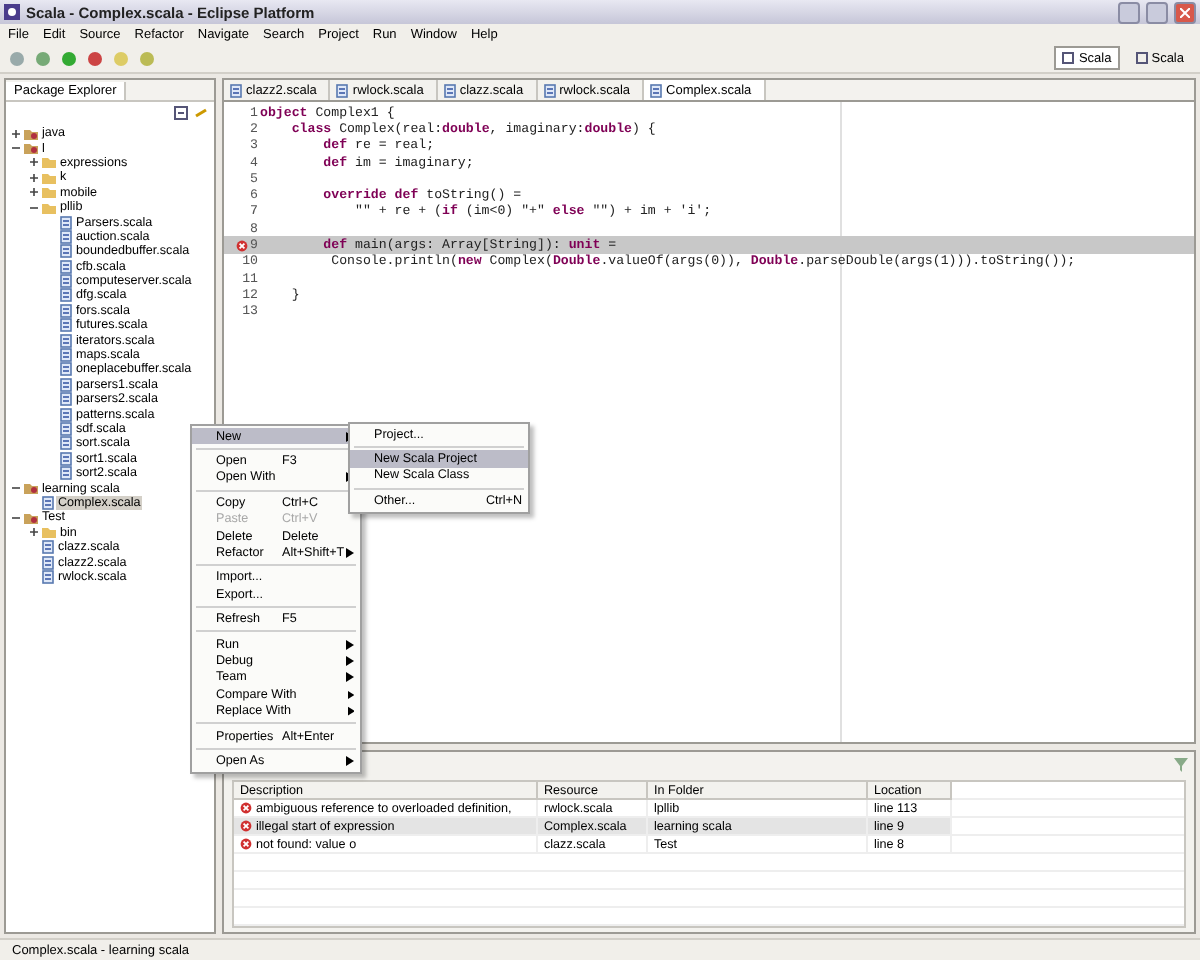  I want to click on minimize-button, so click(1129, 12).